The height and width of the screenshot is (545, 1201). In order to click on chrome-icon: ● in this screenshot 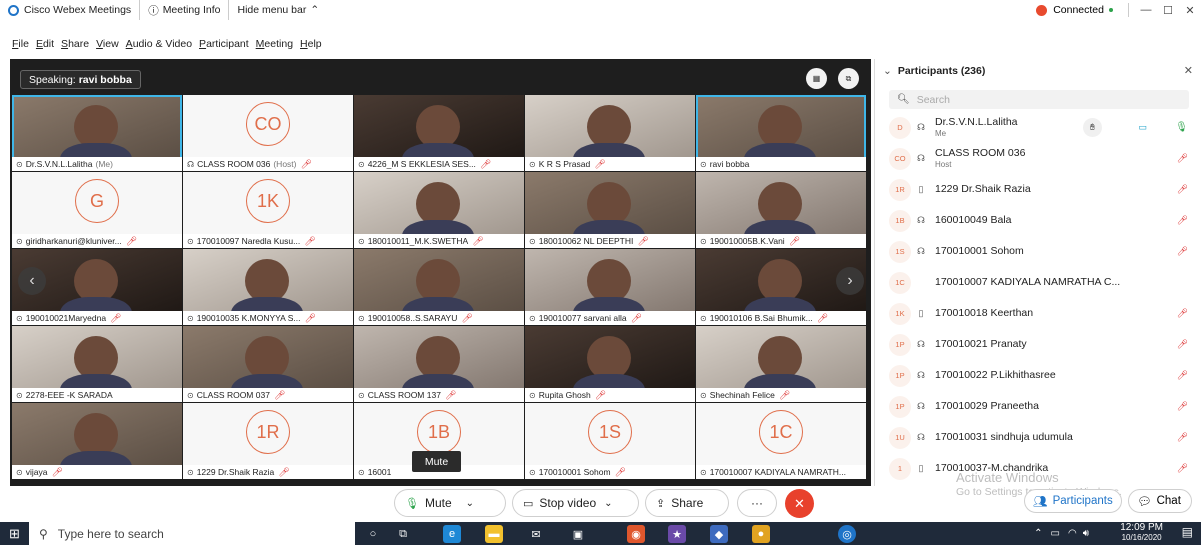, I will do `click(761, 534)`.